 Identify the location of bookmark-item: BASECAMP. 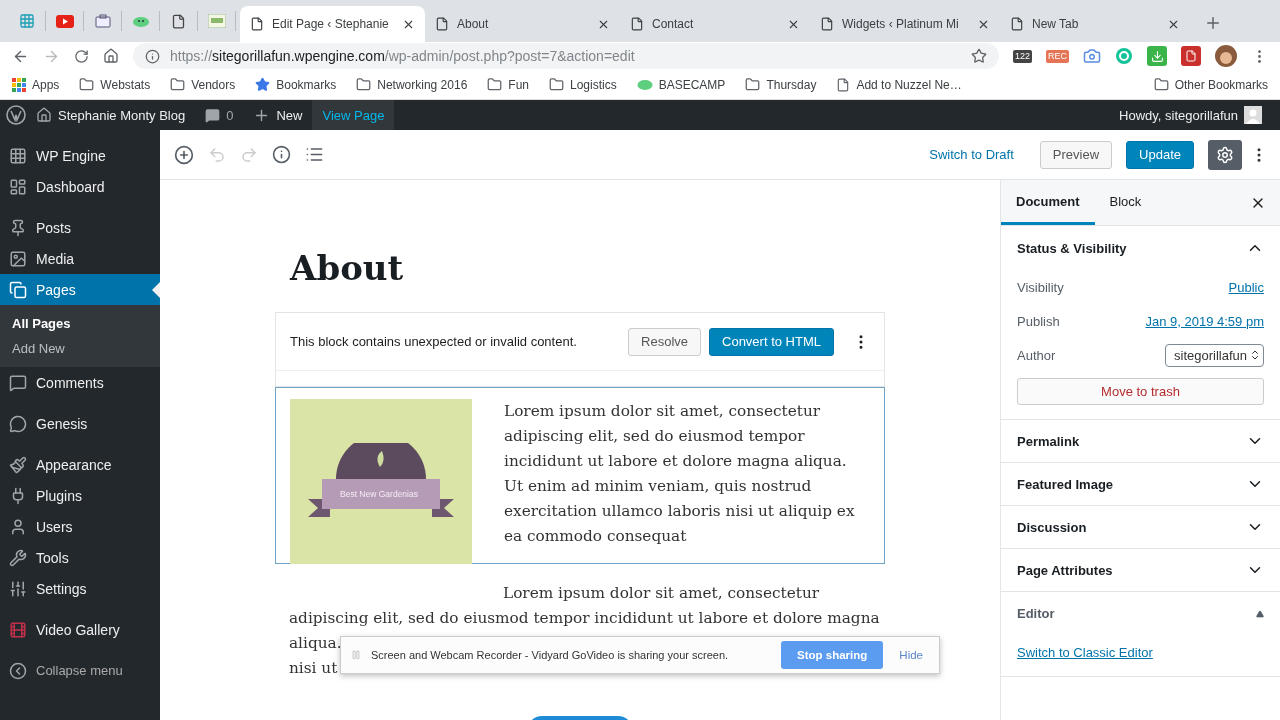
(681, 84).